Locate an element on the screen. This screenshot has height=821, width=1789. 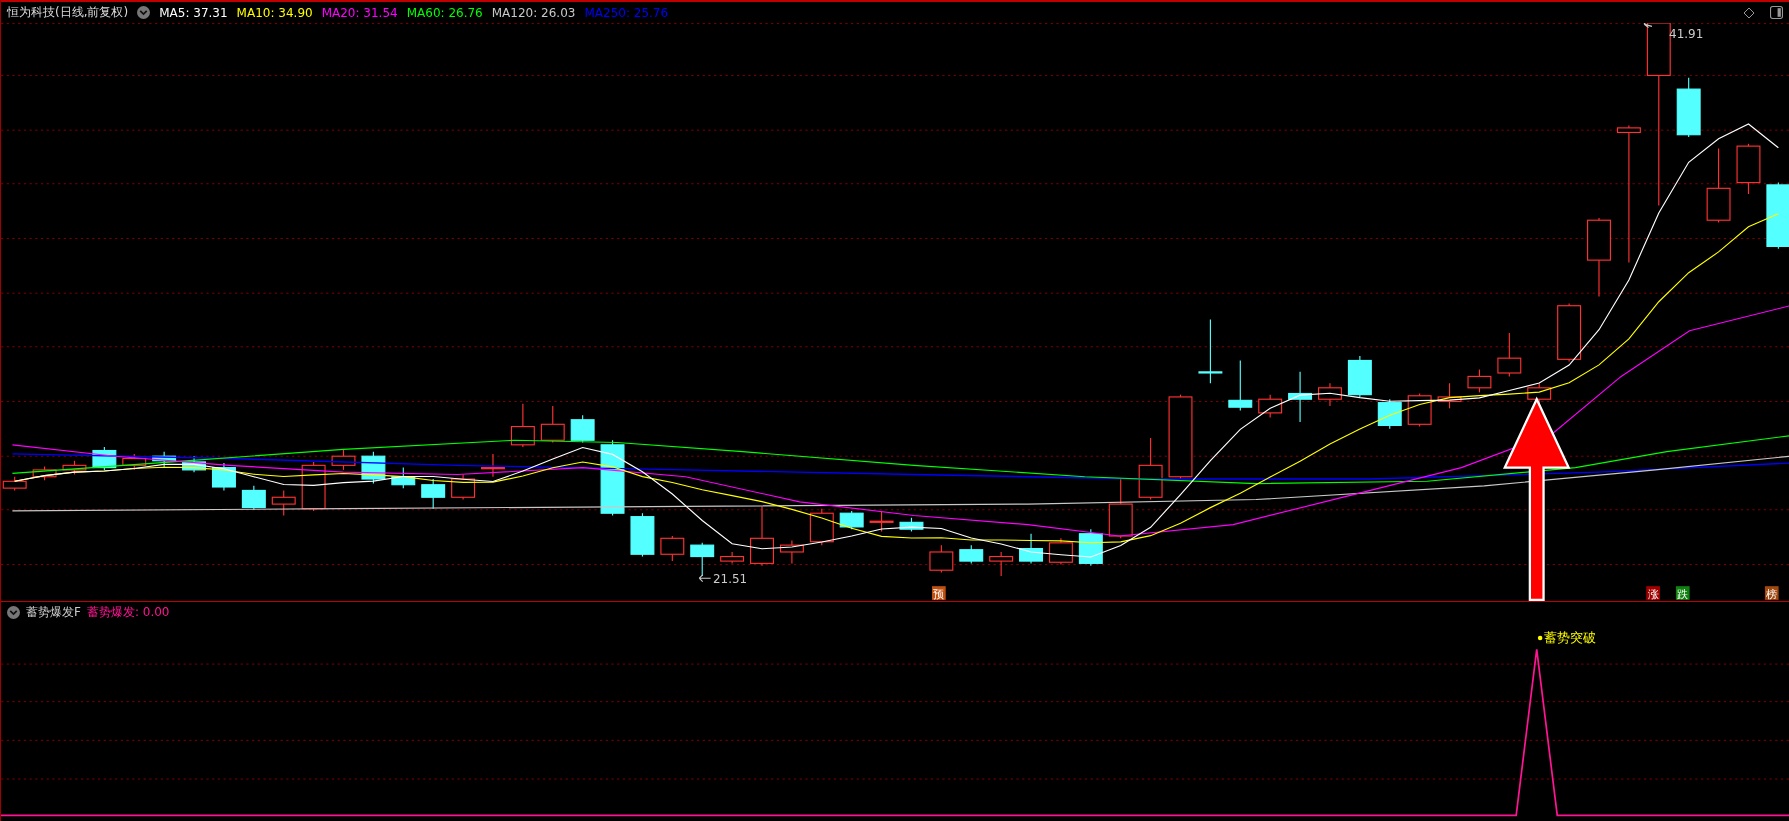
moving-average-value: MA250: 25.76 is located at coordinates (626, 12).